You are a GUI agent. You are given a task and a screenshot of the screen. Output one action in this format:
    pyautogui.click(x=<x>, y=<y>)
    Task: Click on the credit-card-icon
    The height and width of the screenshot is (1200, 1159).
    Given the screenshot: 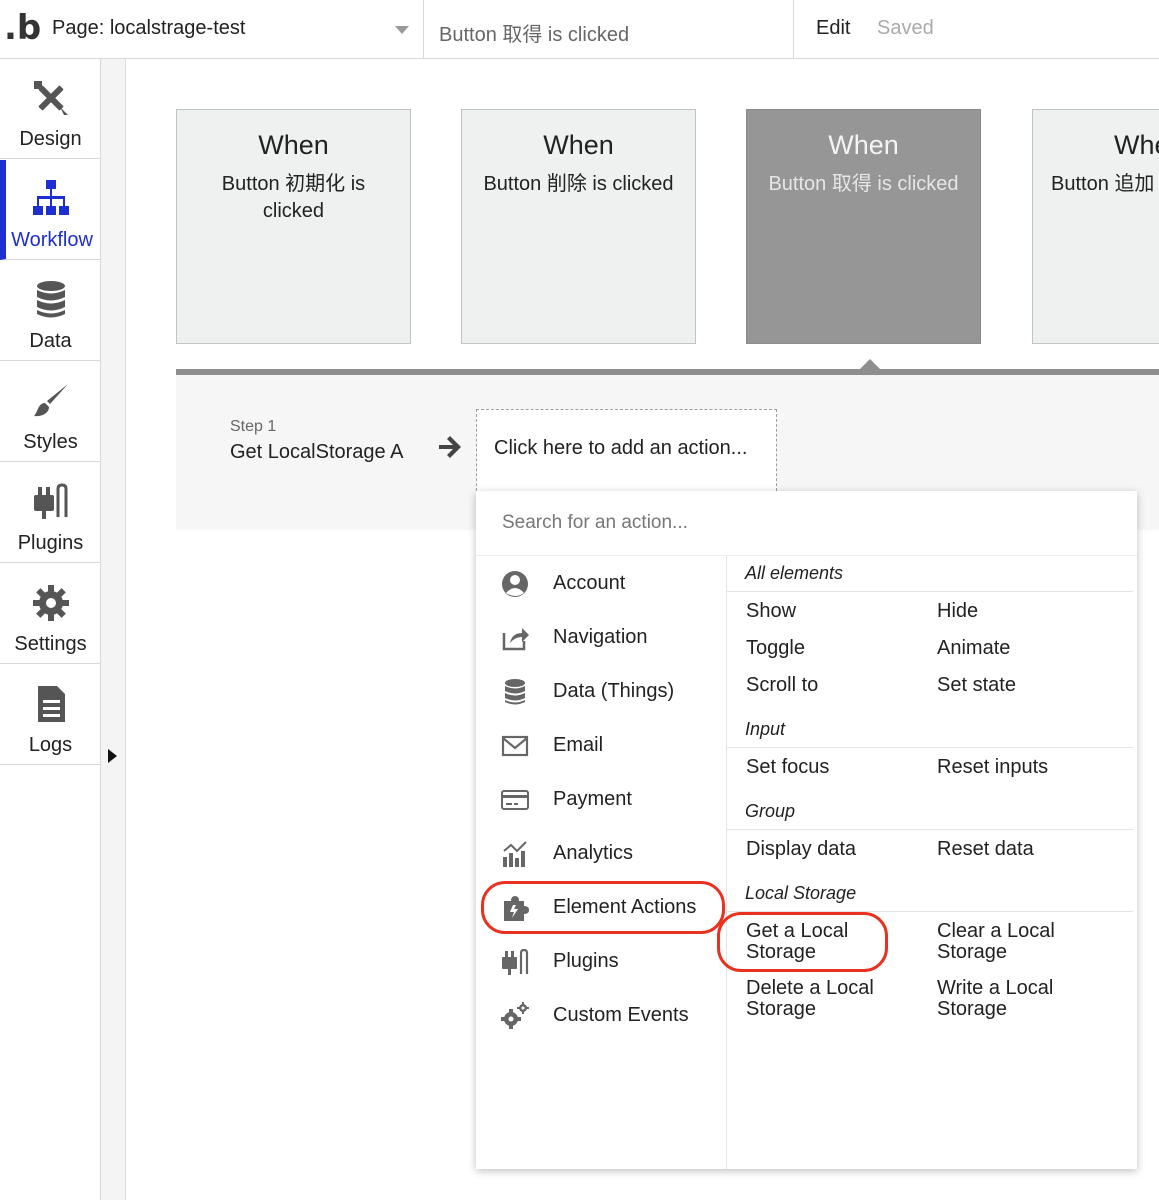 What is the action you would take?
    pyautogui.click(x=515, y=800)
    